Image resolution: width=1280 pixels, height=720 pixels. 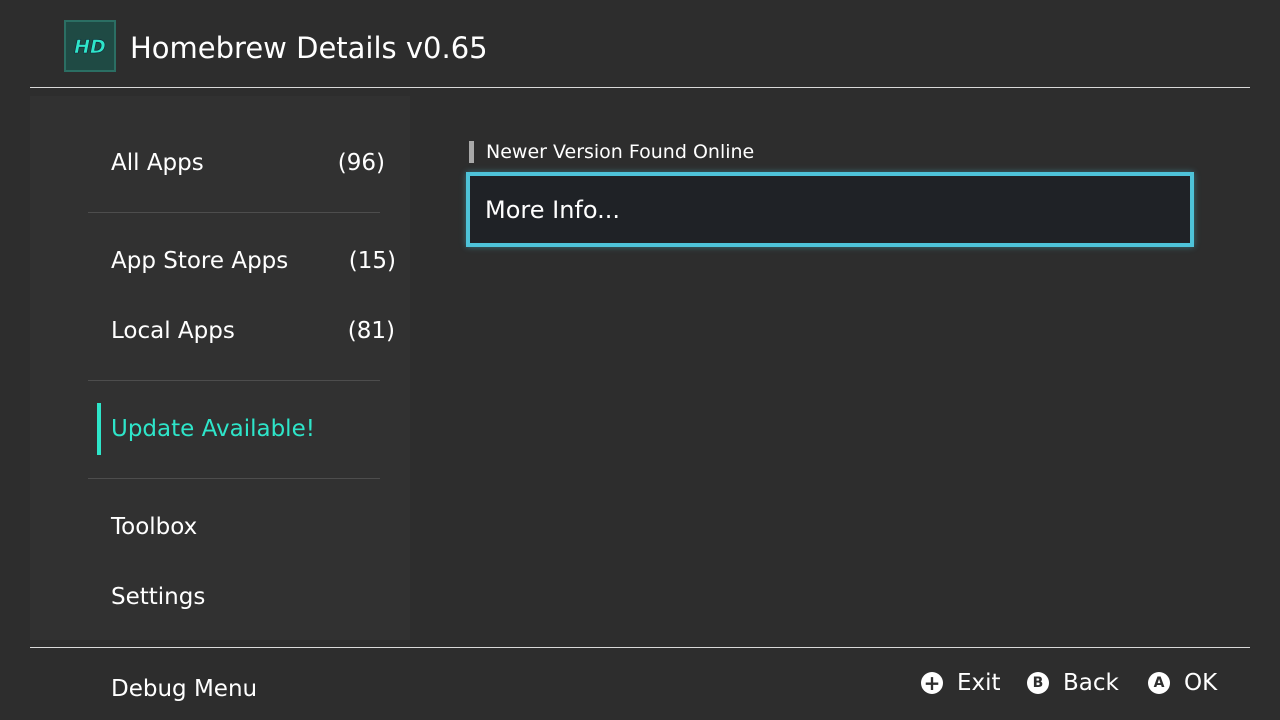 What do you see at coordinates (932, 683) in the screenshot?
I see `plus-button-icon: +` at bounding box center [932, 683].